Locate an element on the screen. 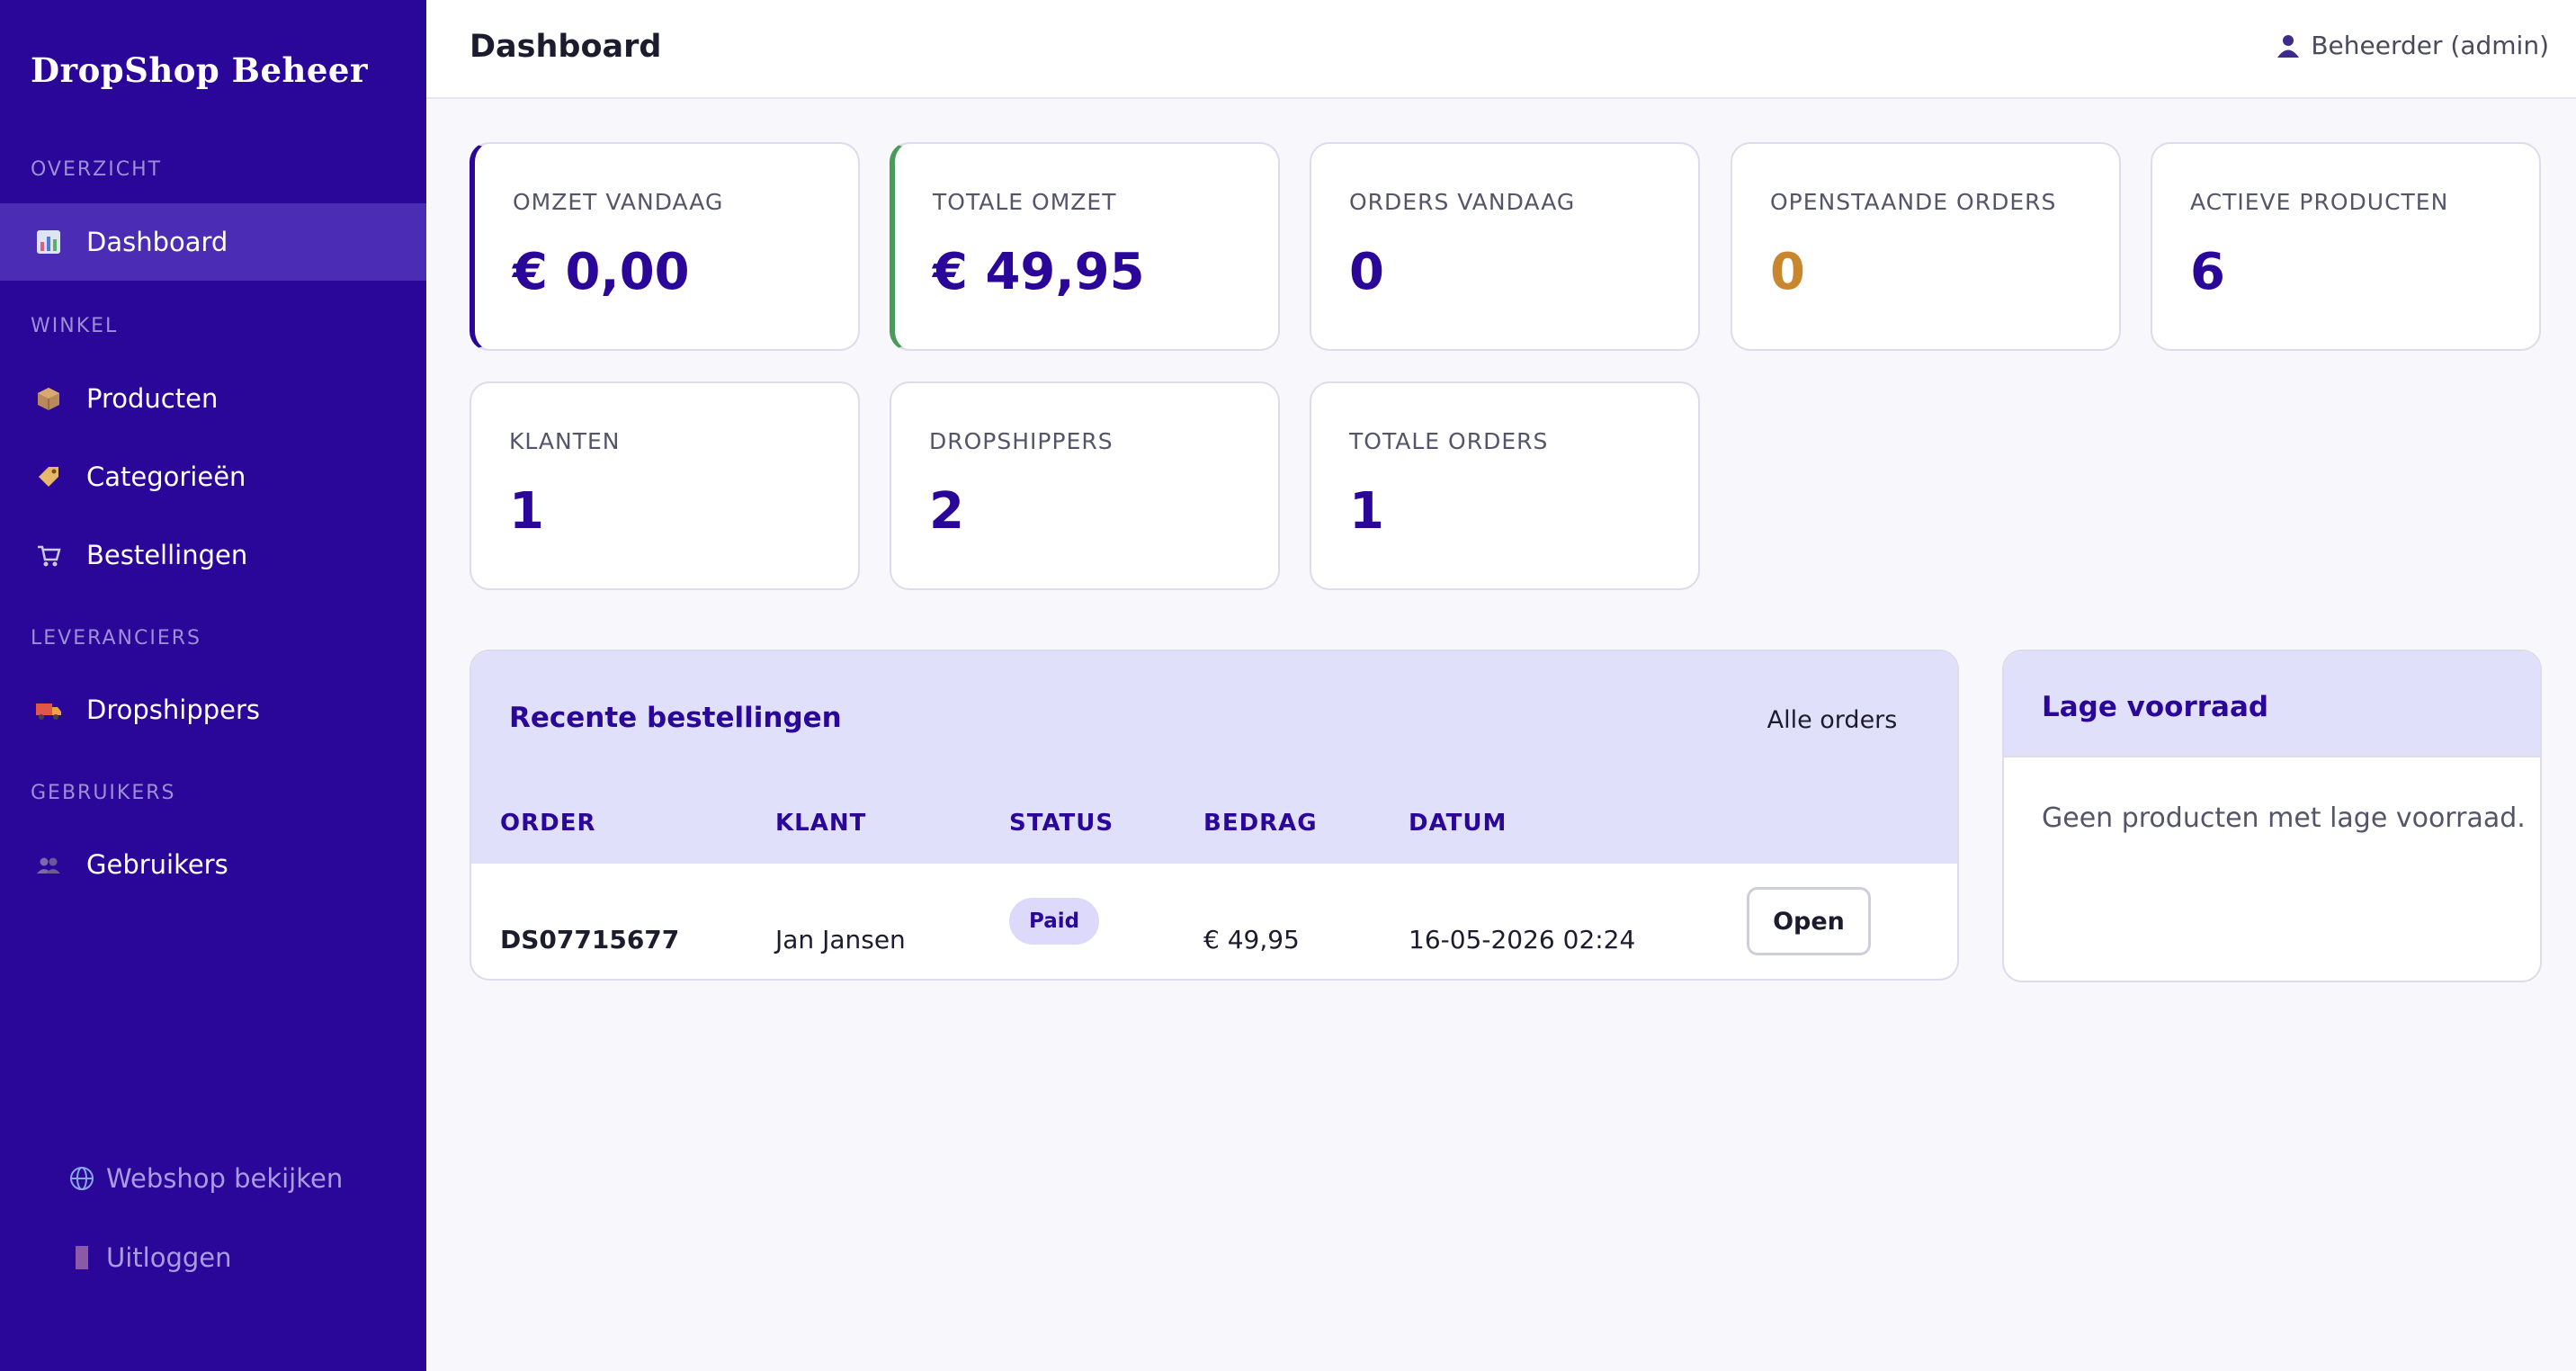 This screenshot has width=2576, height=1371. sidebar-item-dashboard: Dashboard is located at coordinates (213, 242).